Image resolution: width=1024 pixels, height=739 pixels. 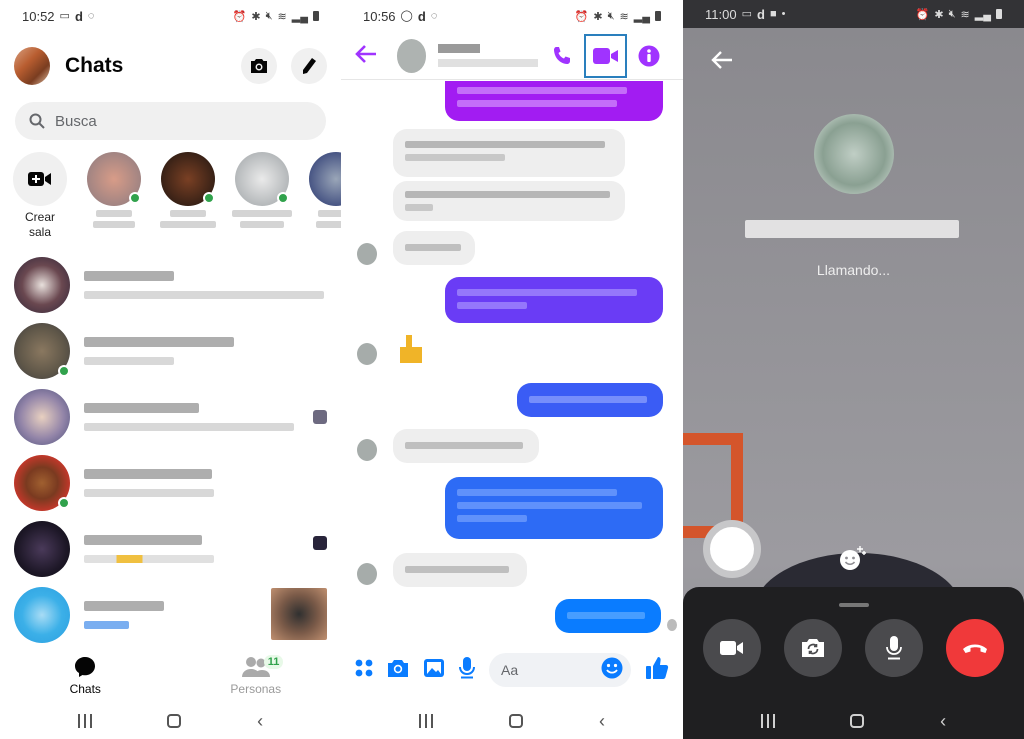 What do you see at coordinates (39, 224) in the screenshot?
I see `create-room-label: Crear sala` at bounding box center [39, 224].